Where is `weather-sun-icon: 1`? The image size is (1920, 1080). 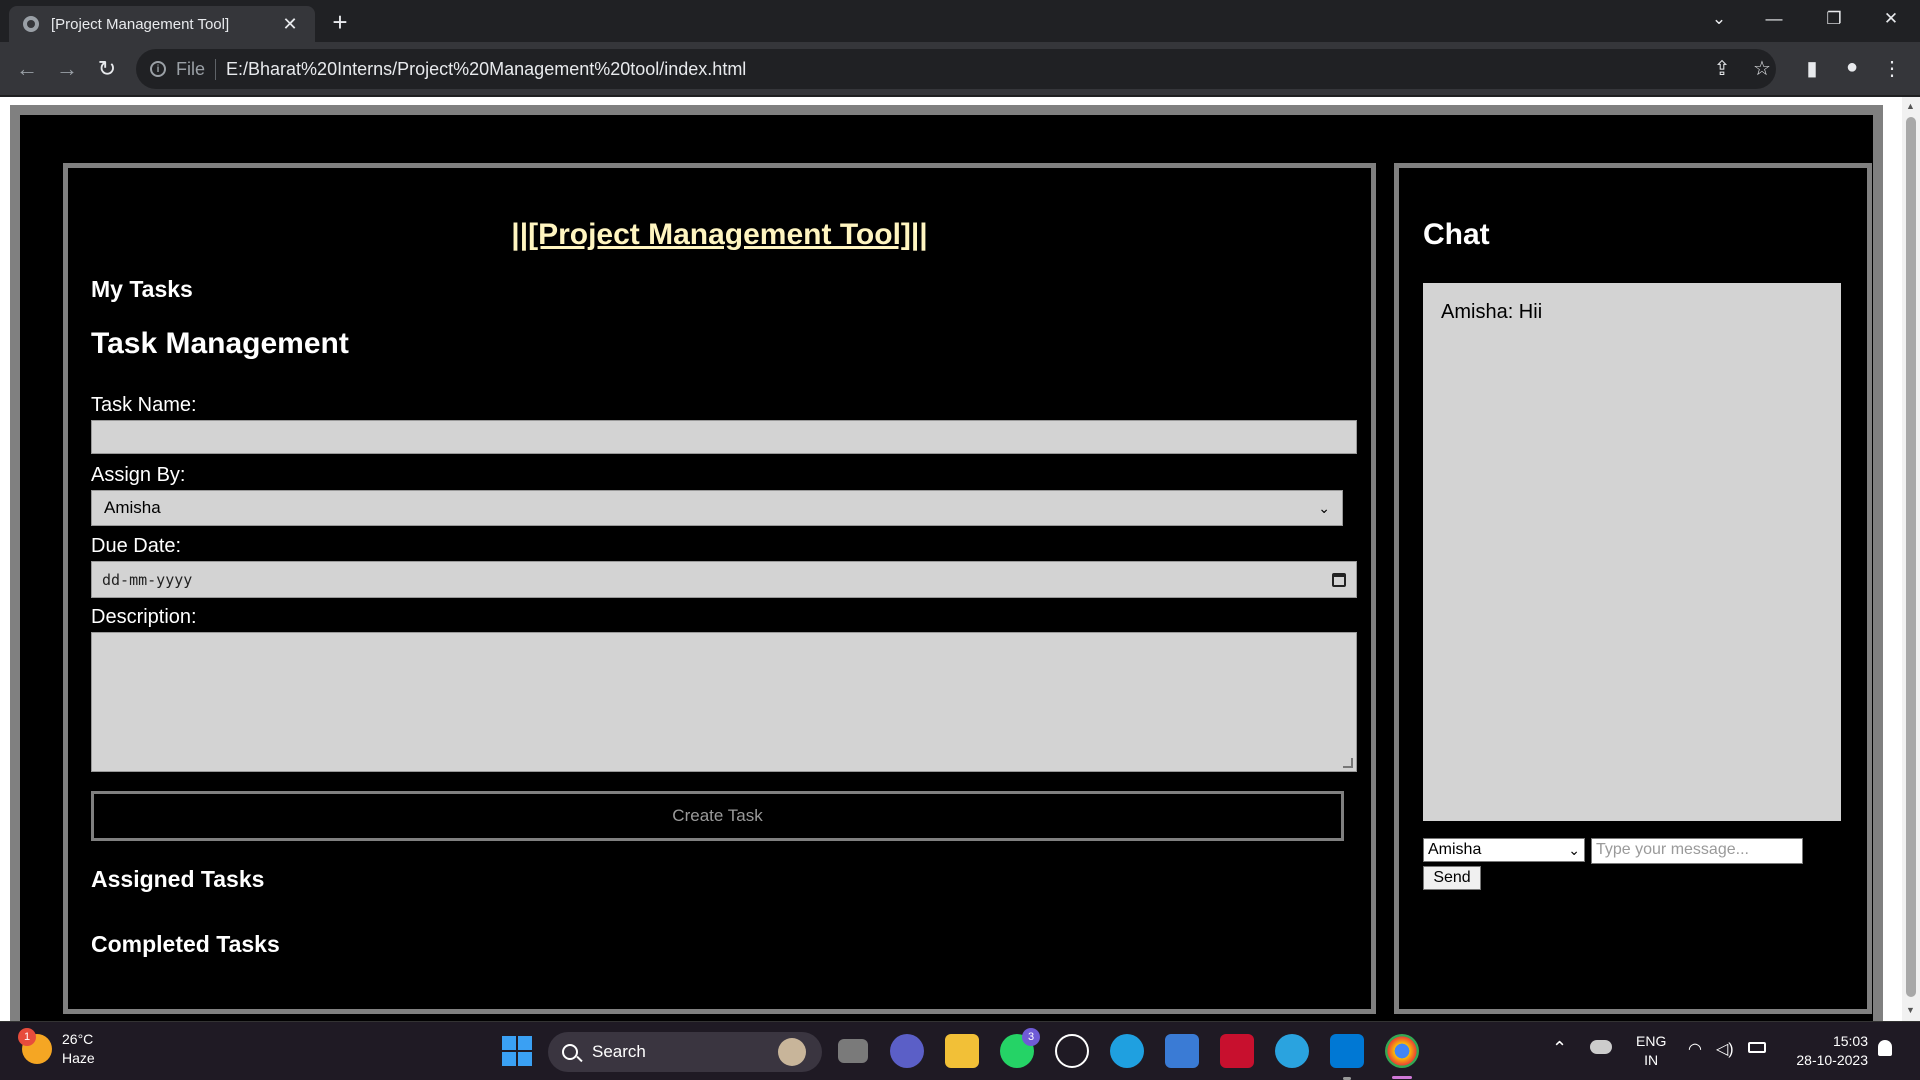
weather-sun-icon: 1 is located at coordinates (35, 1046).